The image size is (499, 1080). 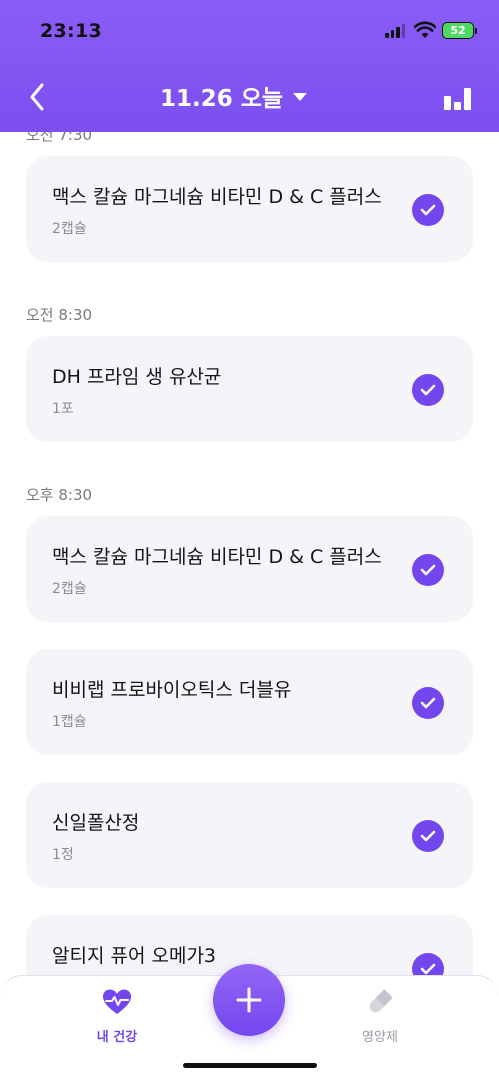 I want to click on plus-icon, so click(x=249, y=1000).